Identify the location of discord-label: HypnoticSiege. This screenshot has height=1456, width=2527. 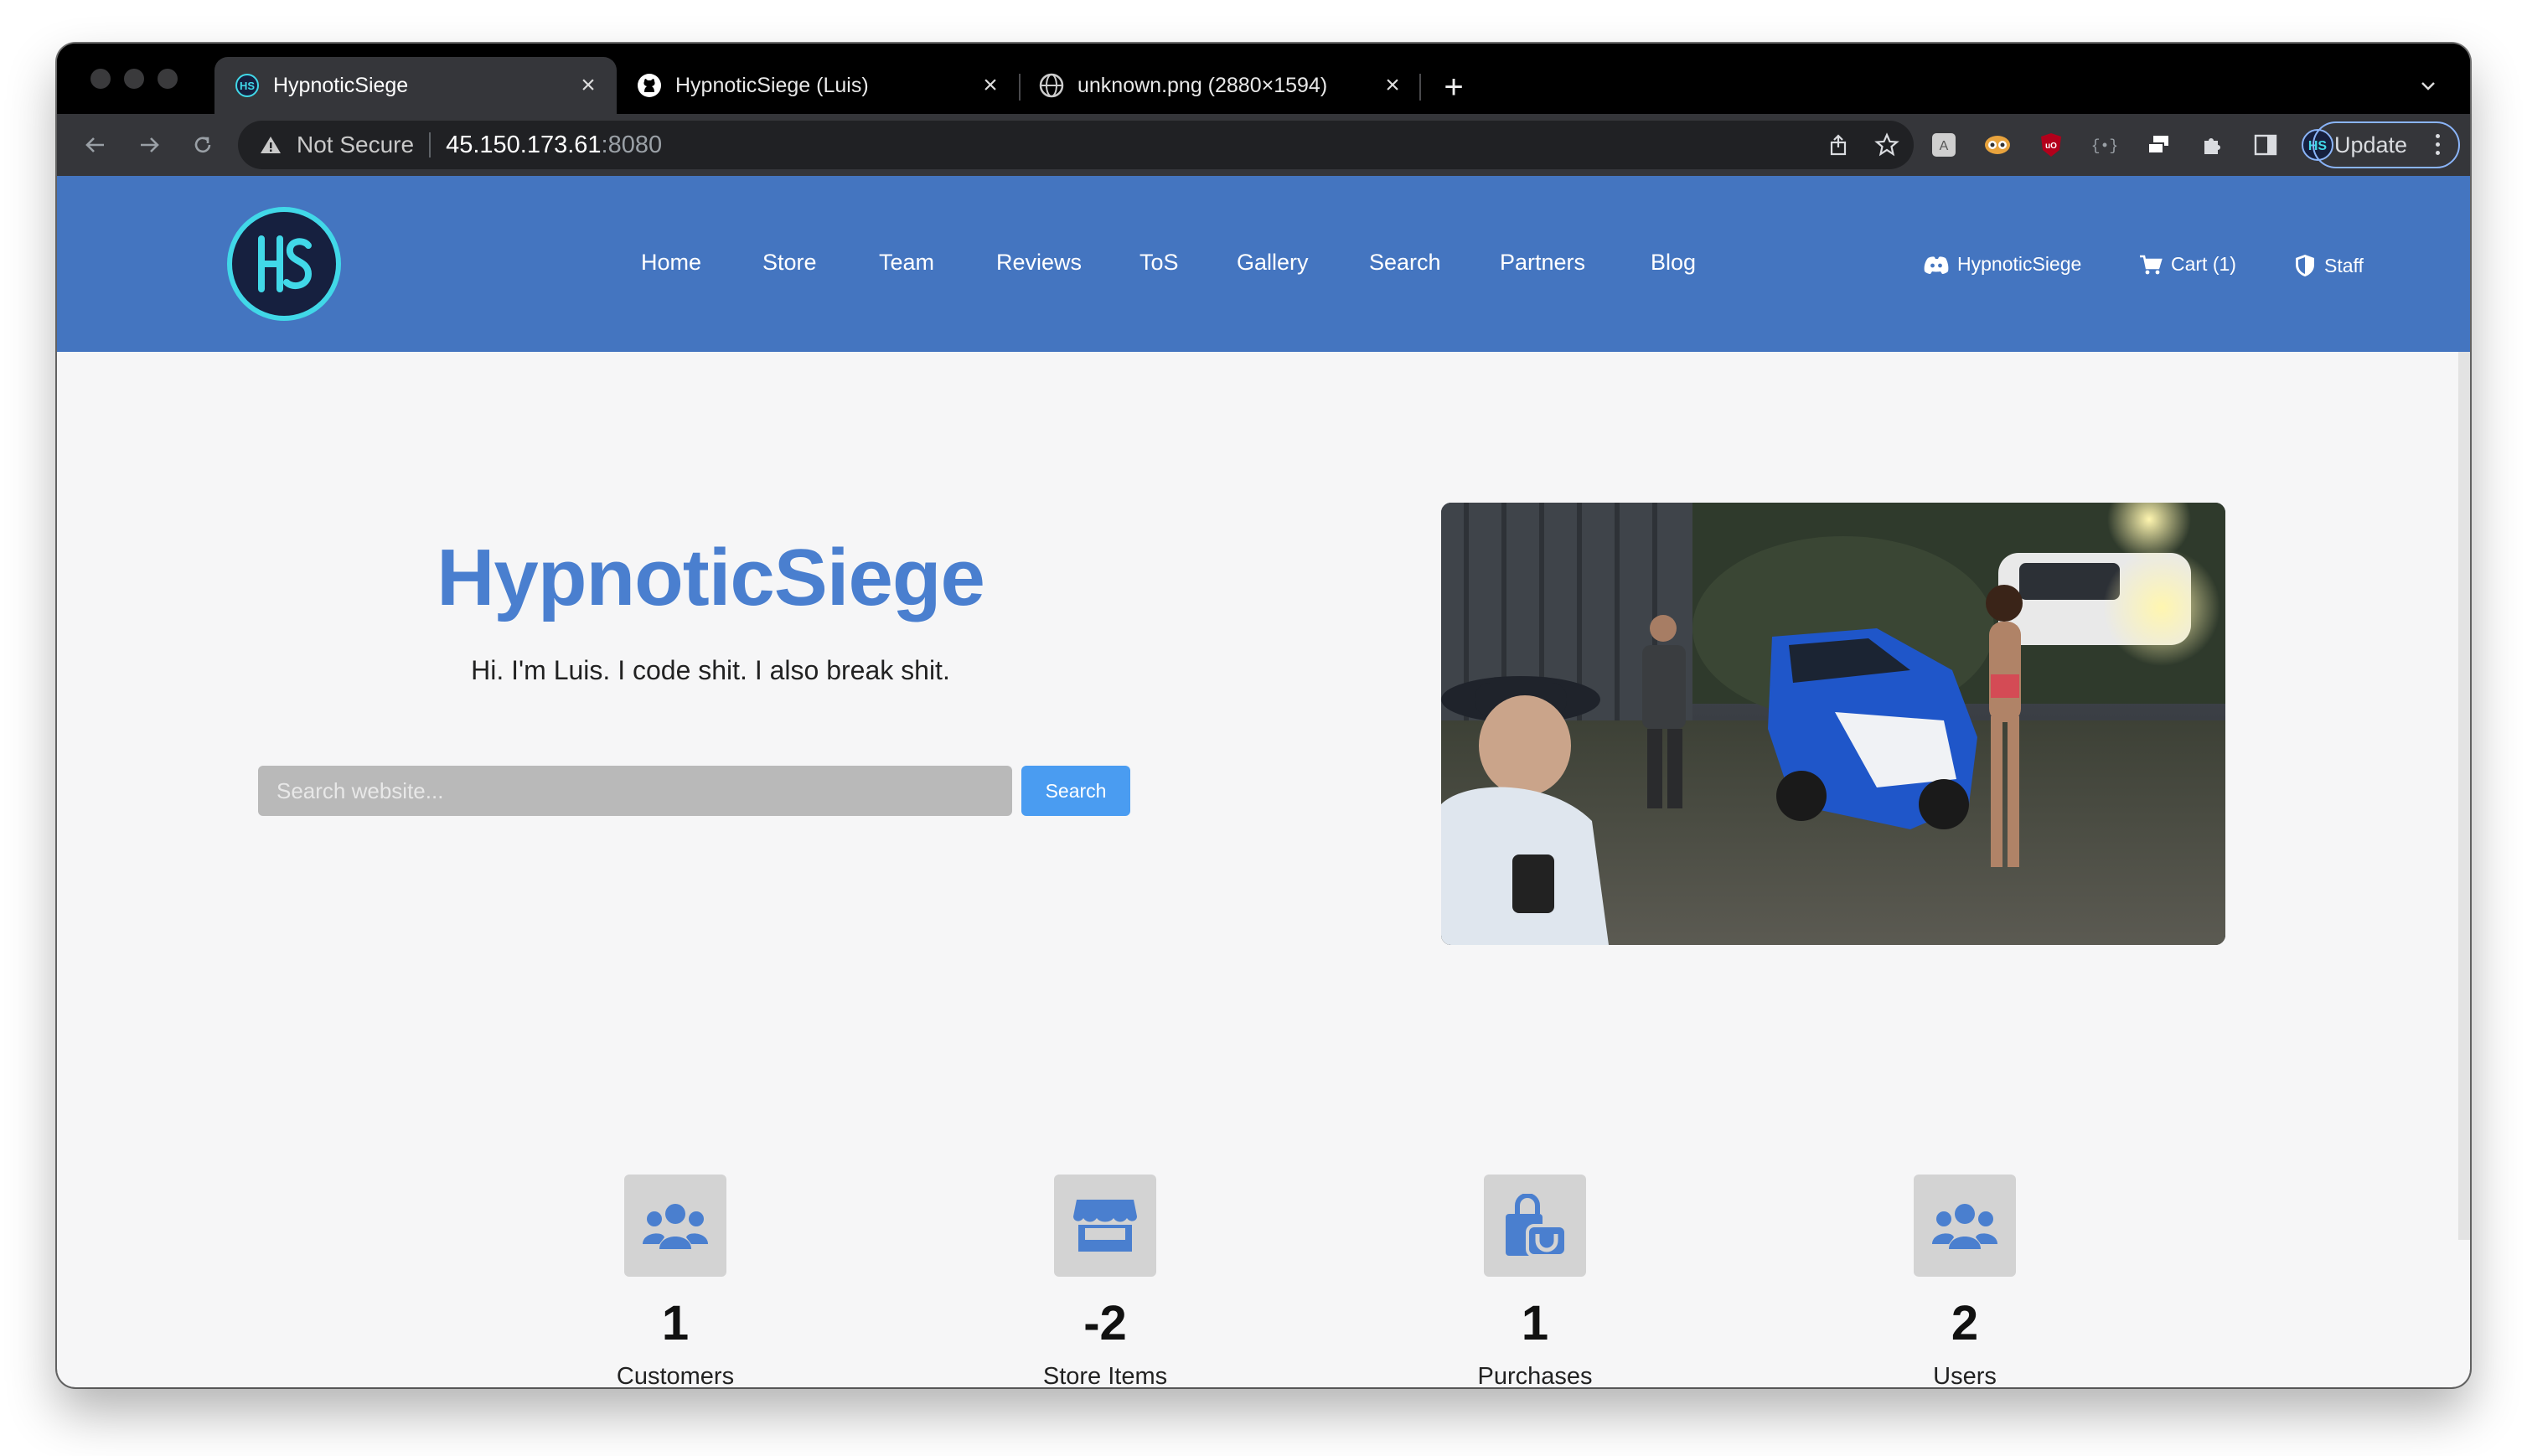
(2020, 264).